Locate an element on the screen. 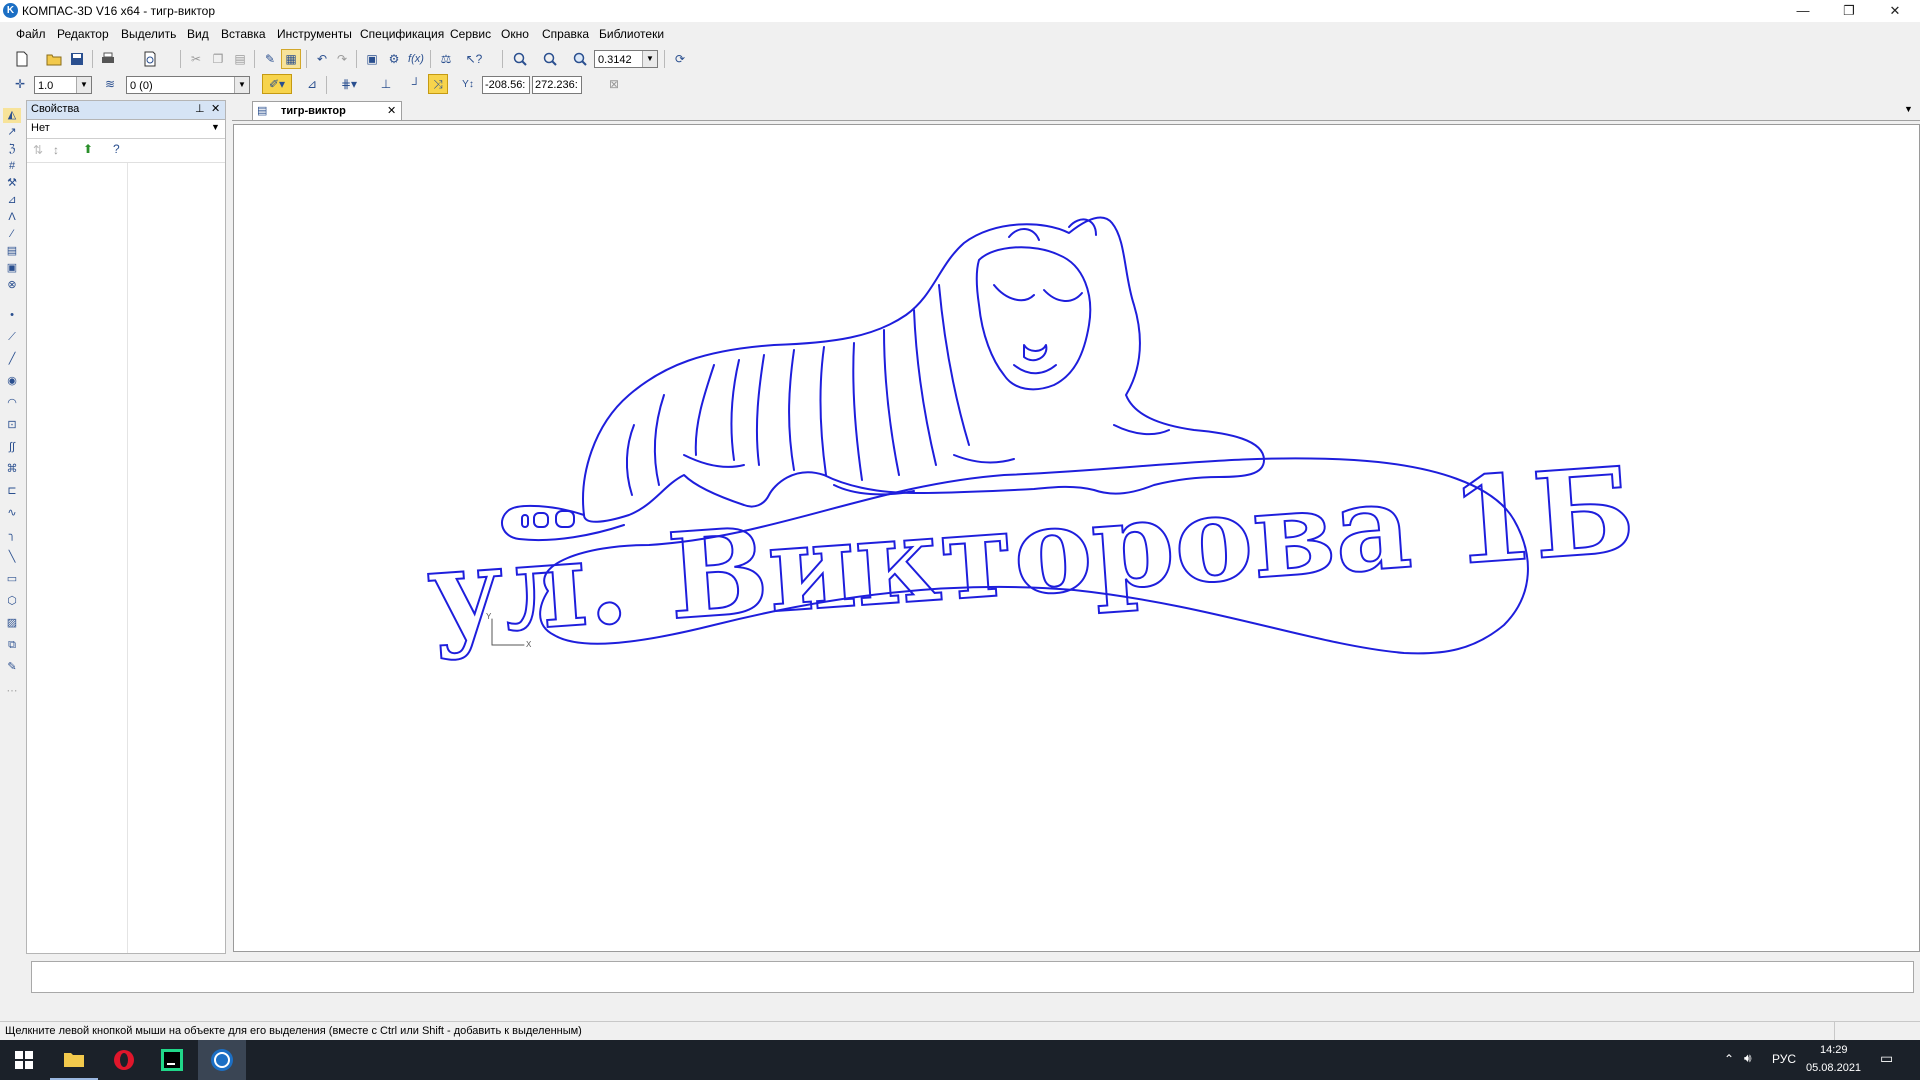 The height and width of the screenshot is (1080, 1920). ellipse-icon: ⊡ is located at coordinates (12, 425).